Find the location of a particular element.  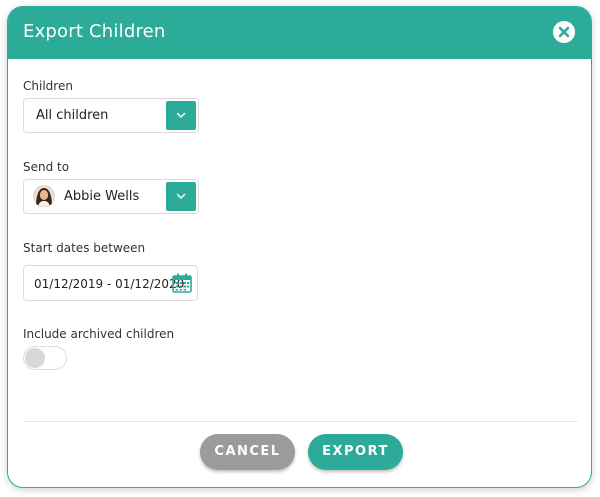

start-dates-input: 01/12/2019 - 01/12/2020 is located at coordinates (110, 283).